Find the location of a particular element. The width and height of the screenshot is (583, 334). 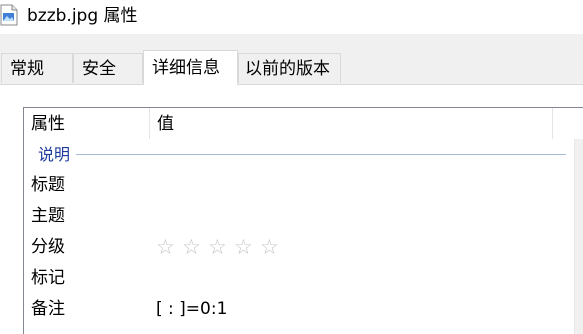

group-divider-line is located at coordinates (321, 154).